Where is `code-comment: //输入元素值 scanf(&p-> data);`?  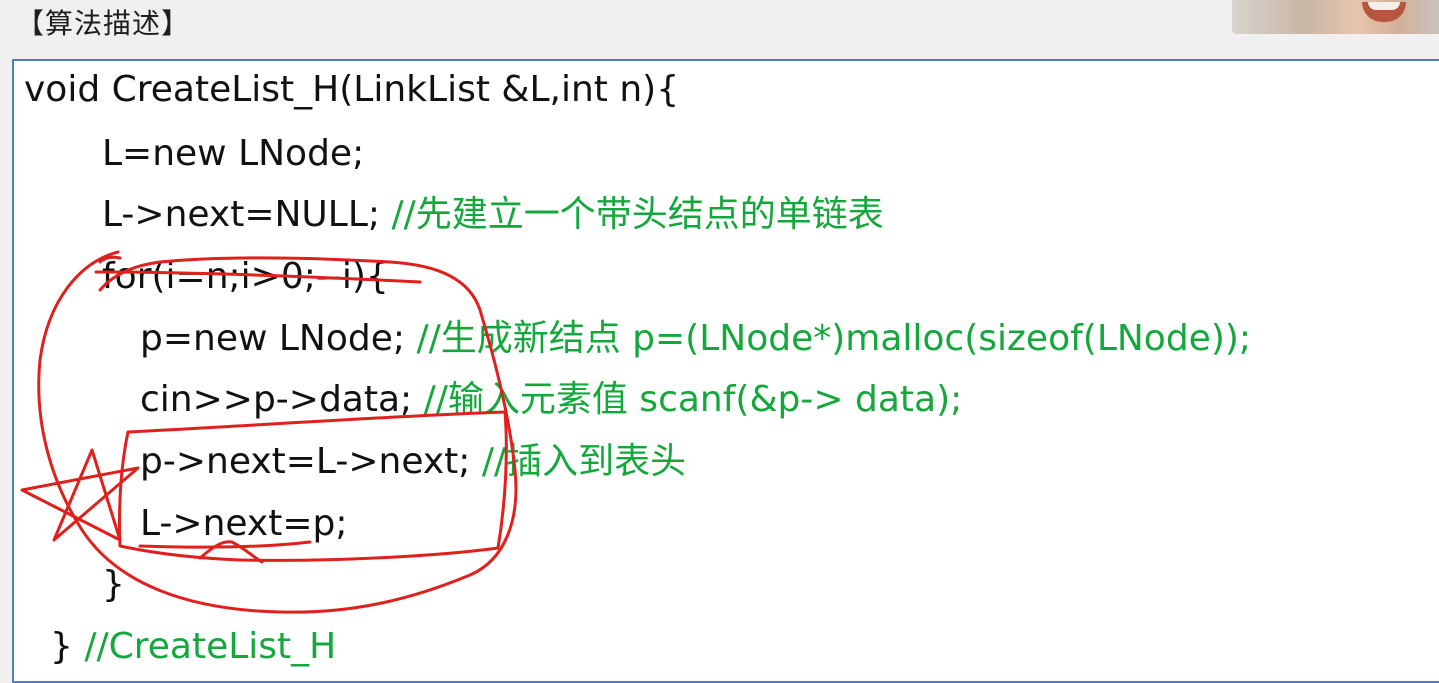
code-comment: //输入元素值 scanf(&p-> data); is located at coordinates (693, 399).